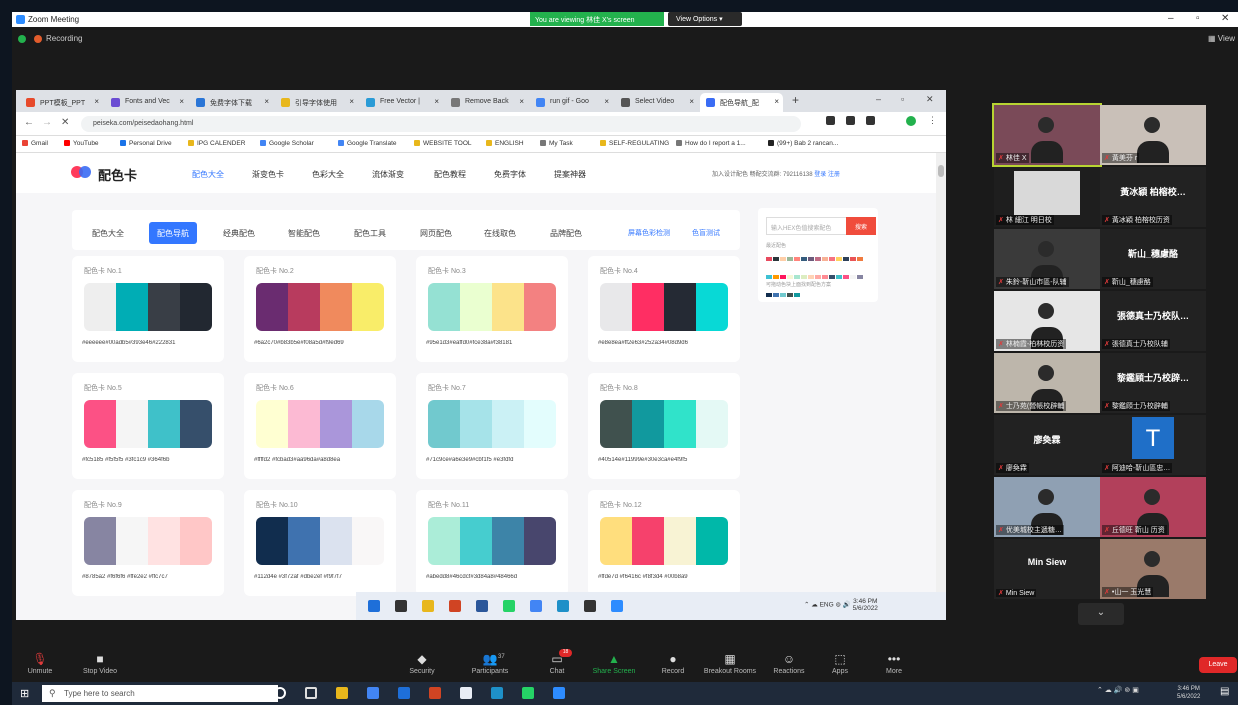 This screenshot has height=705, width=1238. Describe the element at coordinates (320, 426) in the screenshot. I see `palette-card: 配色卡 No.6 #ffffd2 #fcbad3#aa96da#a8d8ea` at that location.